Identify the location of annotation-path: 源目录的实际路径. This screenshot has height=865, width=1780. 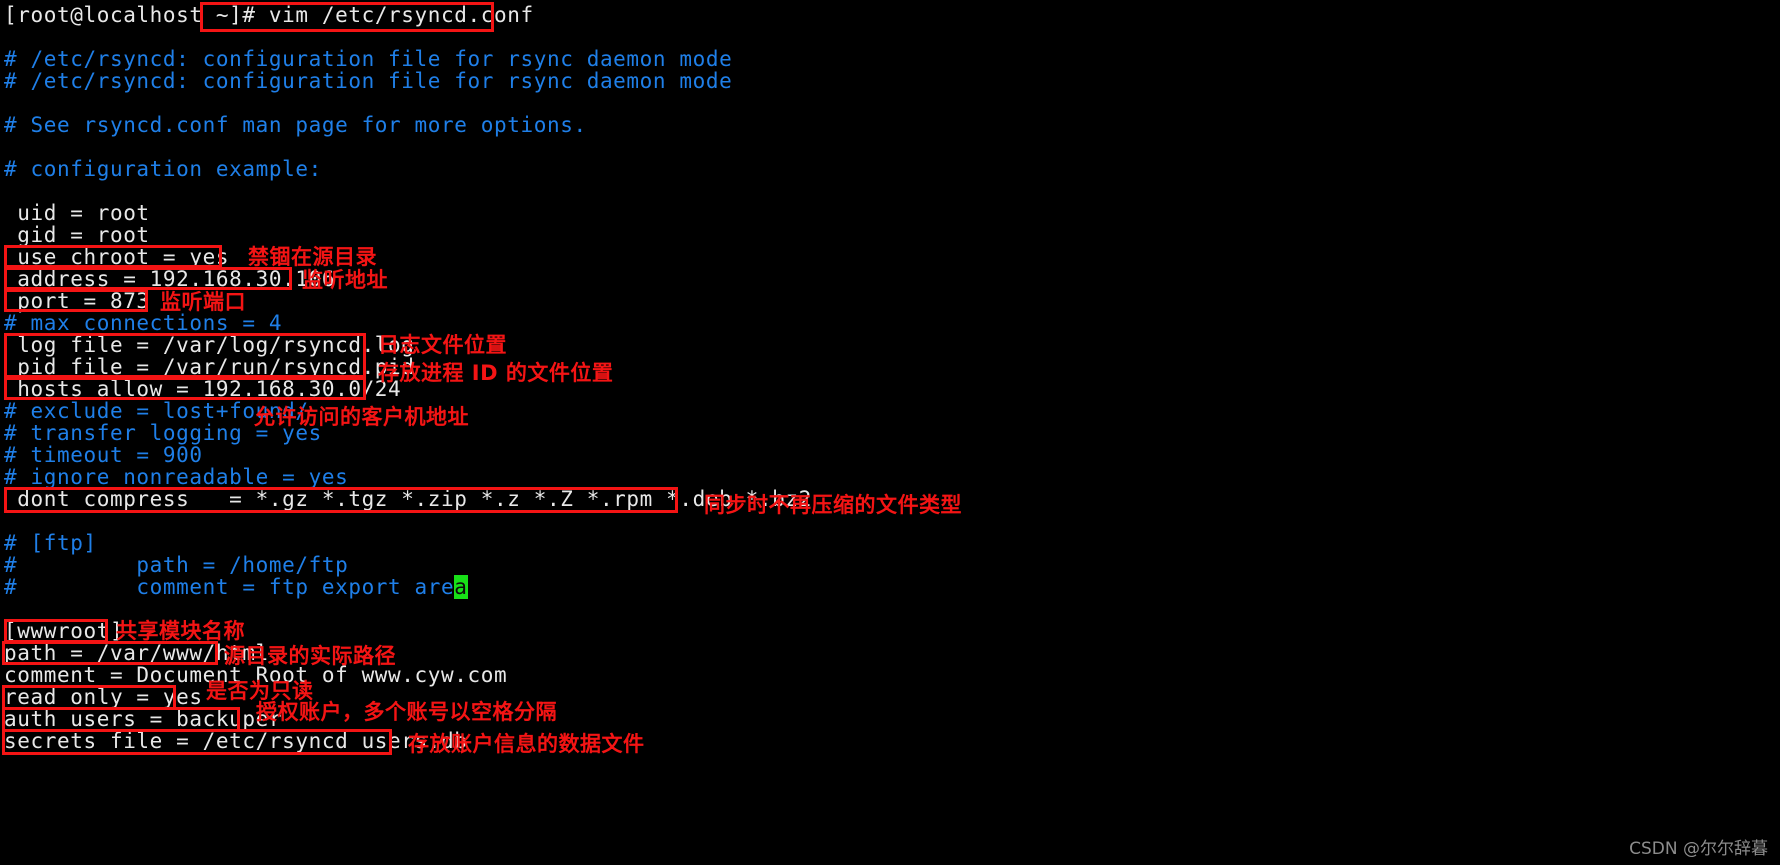
(310, 656).